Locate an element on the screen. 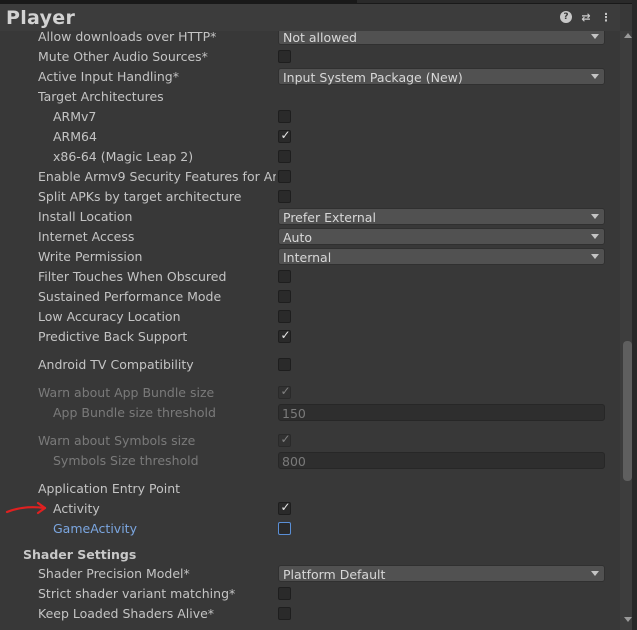 The image size is (637, 630). shader-settings-header: Shader Settings is located at coordinates (310, 555).